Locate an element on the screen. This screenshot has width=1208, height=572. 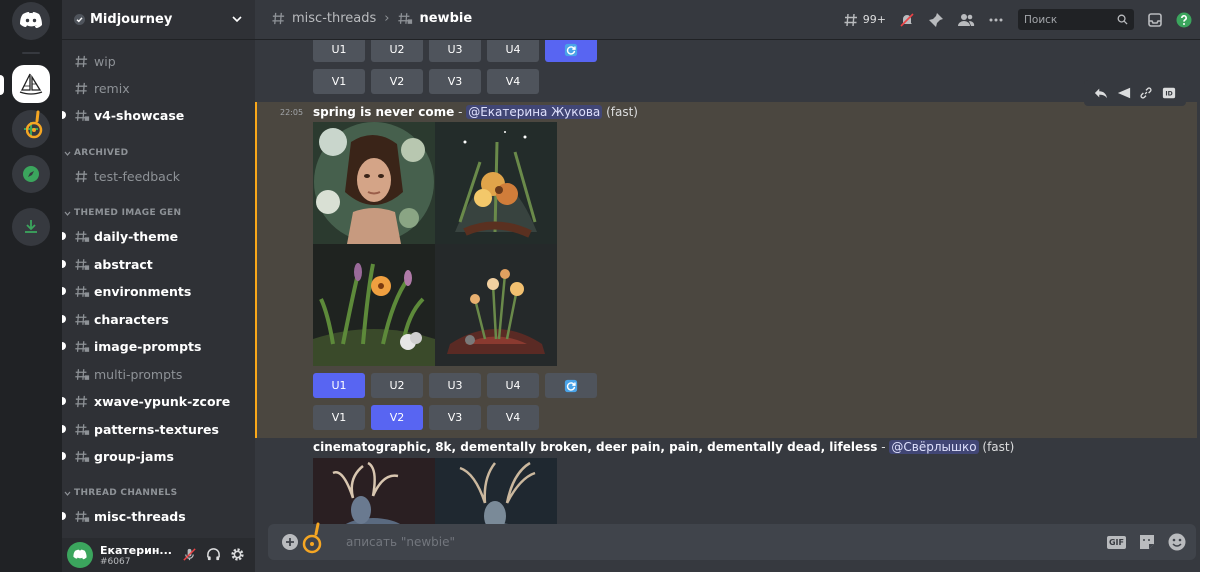
notification-settings-button is located at coordinates (907, 20).